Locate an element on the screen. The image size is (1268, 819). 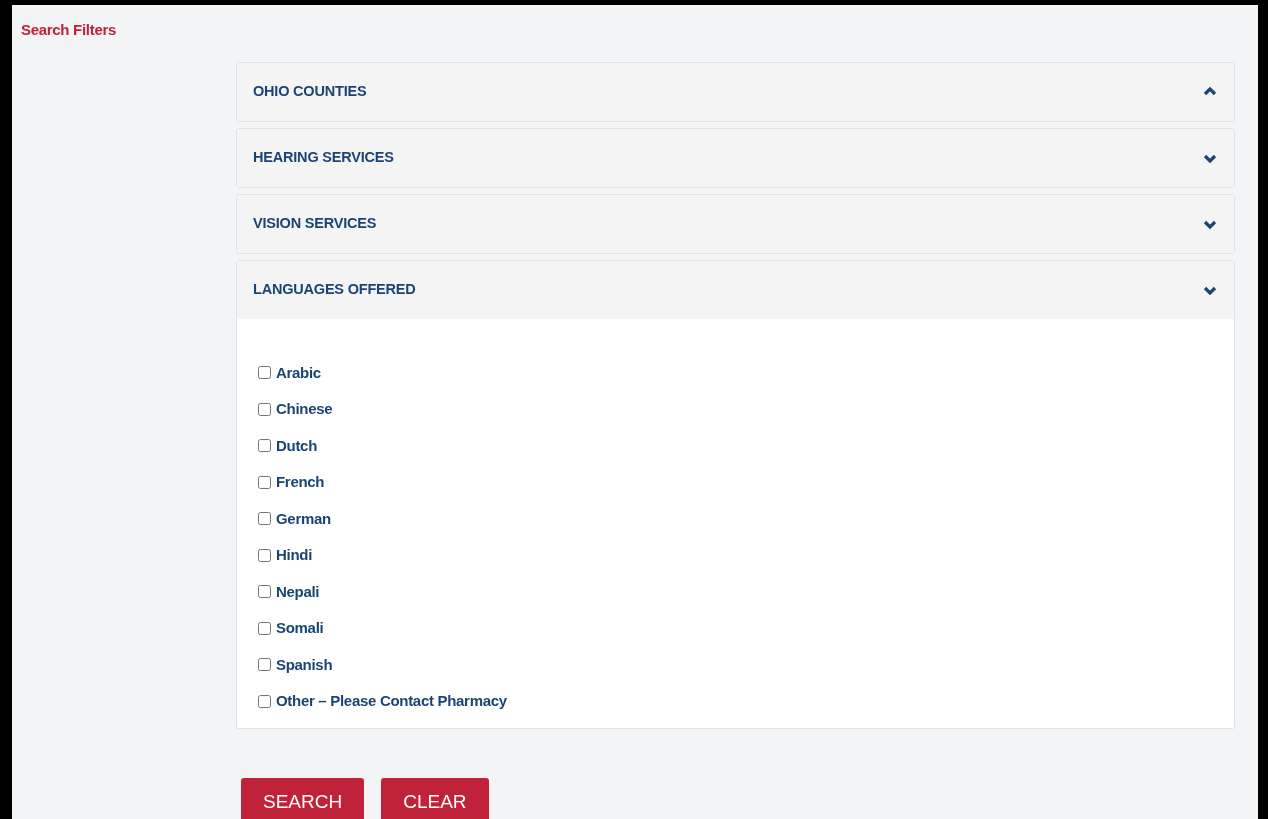
checkbox-label: French is located at coordinates (300, 482).